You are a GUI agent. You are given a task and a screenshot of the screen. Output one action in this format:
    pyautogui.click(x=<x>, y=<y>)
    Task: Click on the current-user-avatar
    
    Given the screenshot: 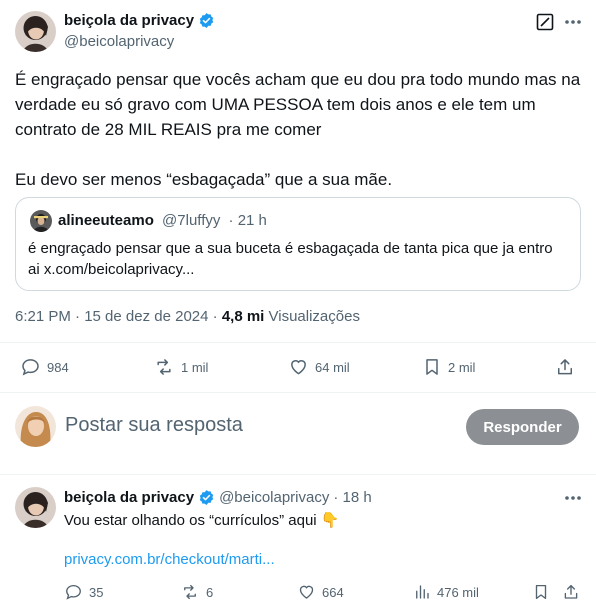 What is the action you would take?
    pyautogui.click(x=35, y=426)
    